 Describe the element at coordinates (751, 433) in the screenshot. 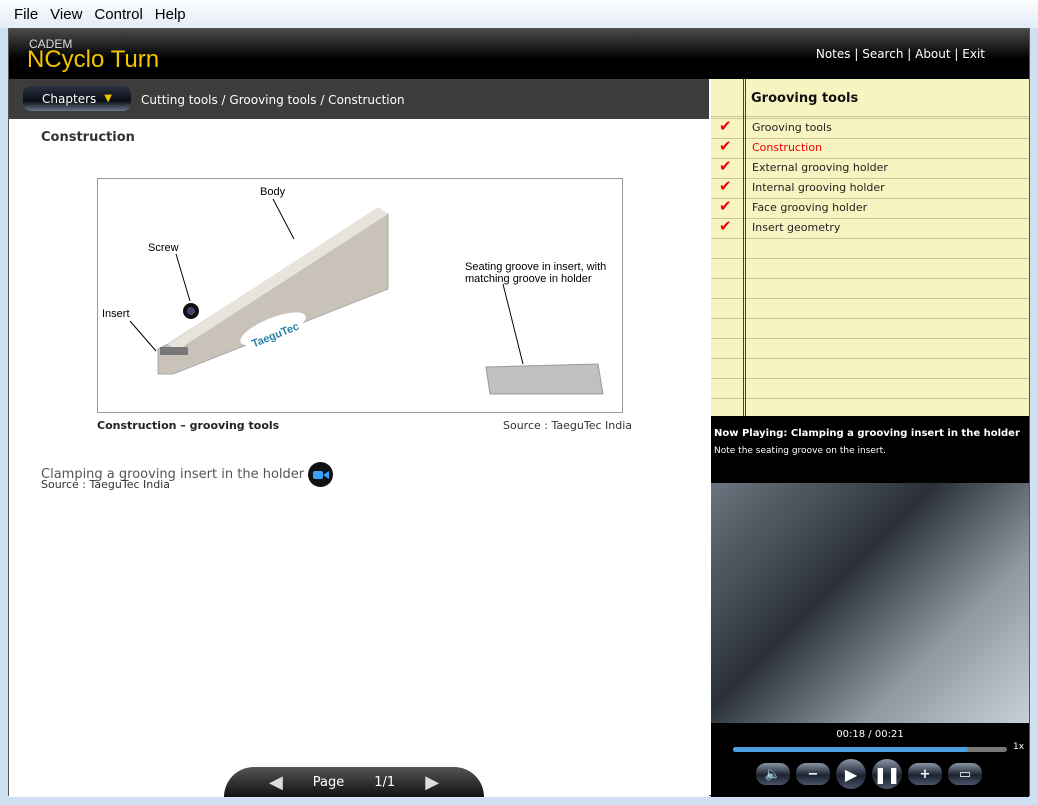

I see `now-playing-label: Now Playing:` at that location.